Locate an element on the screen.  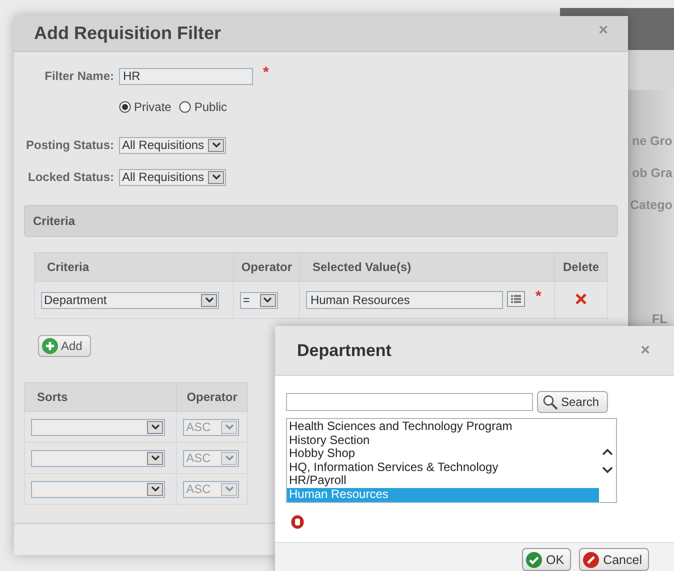
criteria-select: Department is located at coordinates (130, 300).